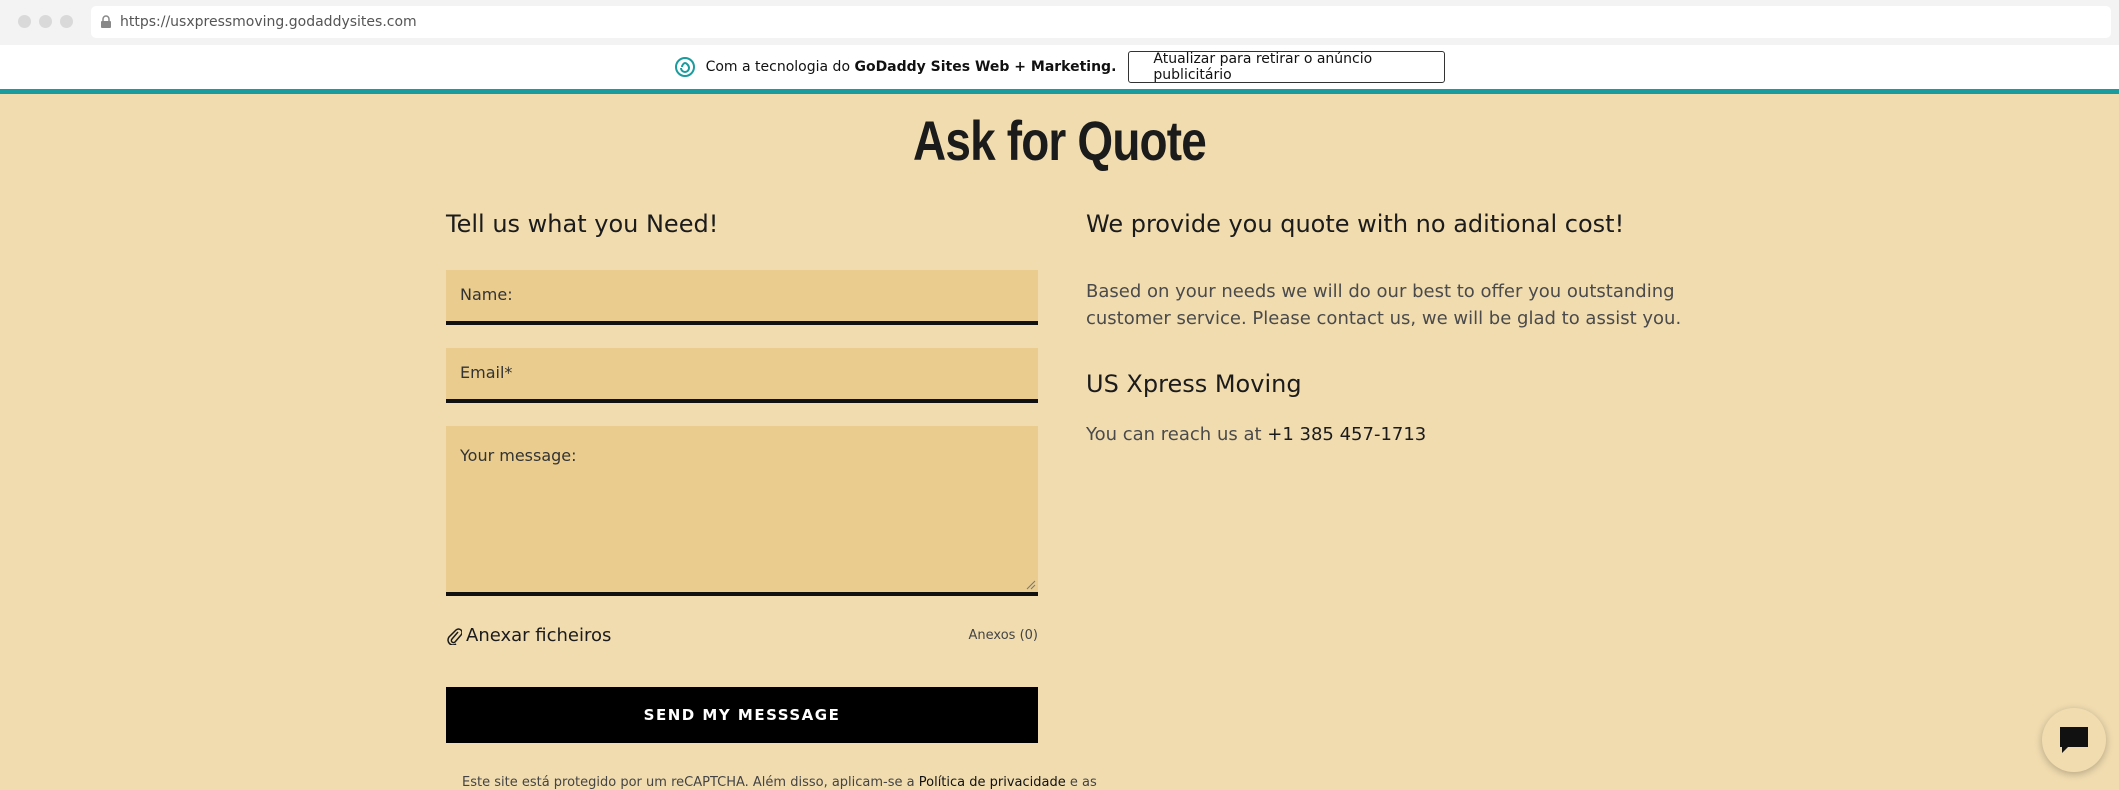  I want to click on chat-icon, so click(2074, 740).